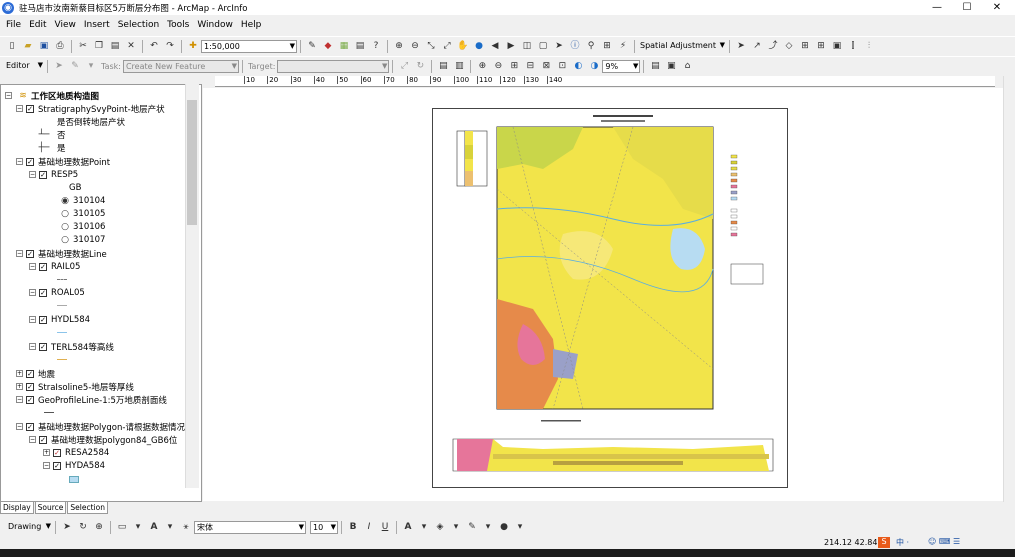  I want to click on font-dropdown: 宋体 ▼, so click(250, 527).